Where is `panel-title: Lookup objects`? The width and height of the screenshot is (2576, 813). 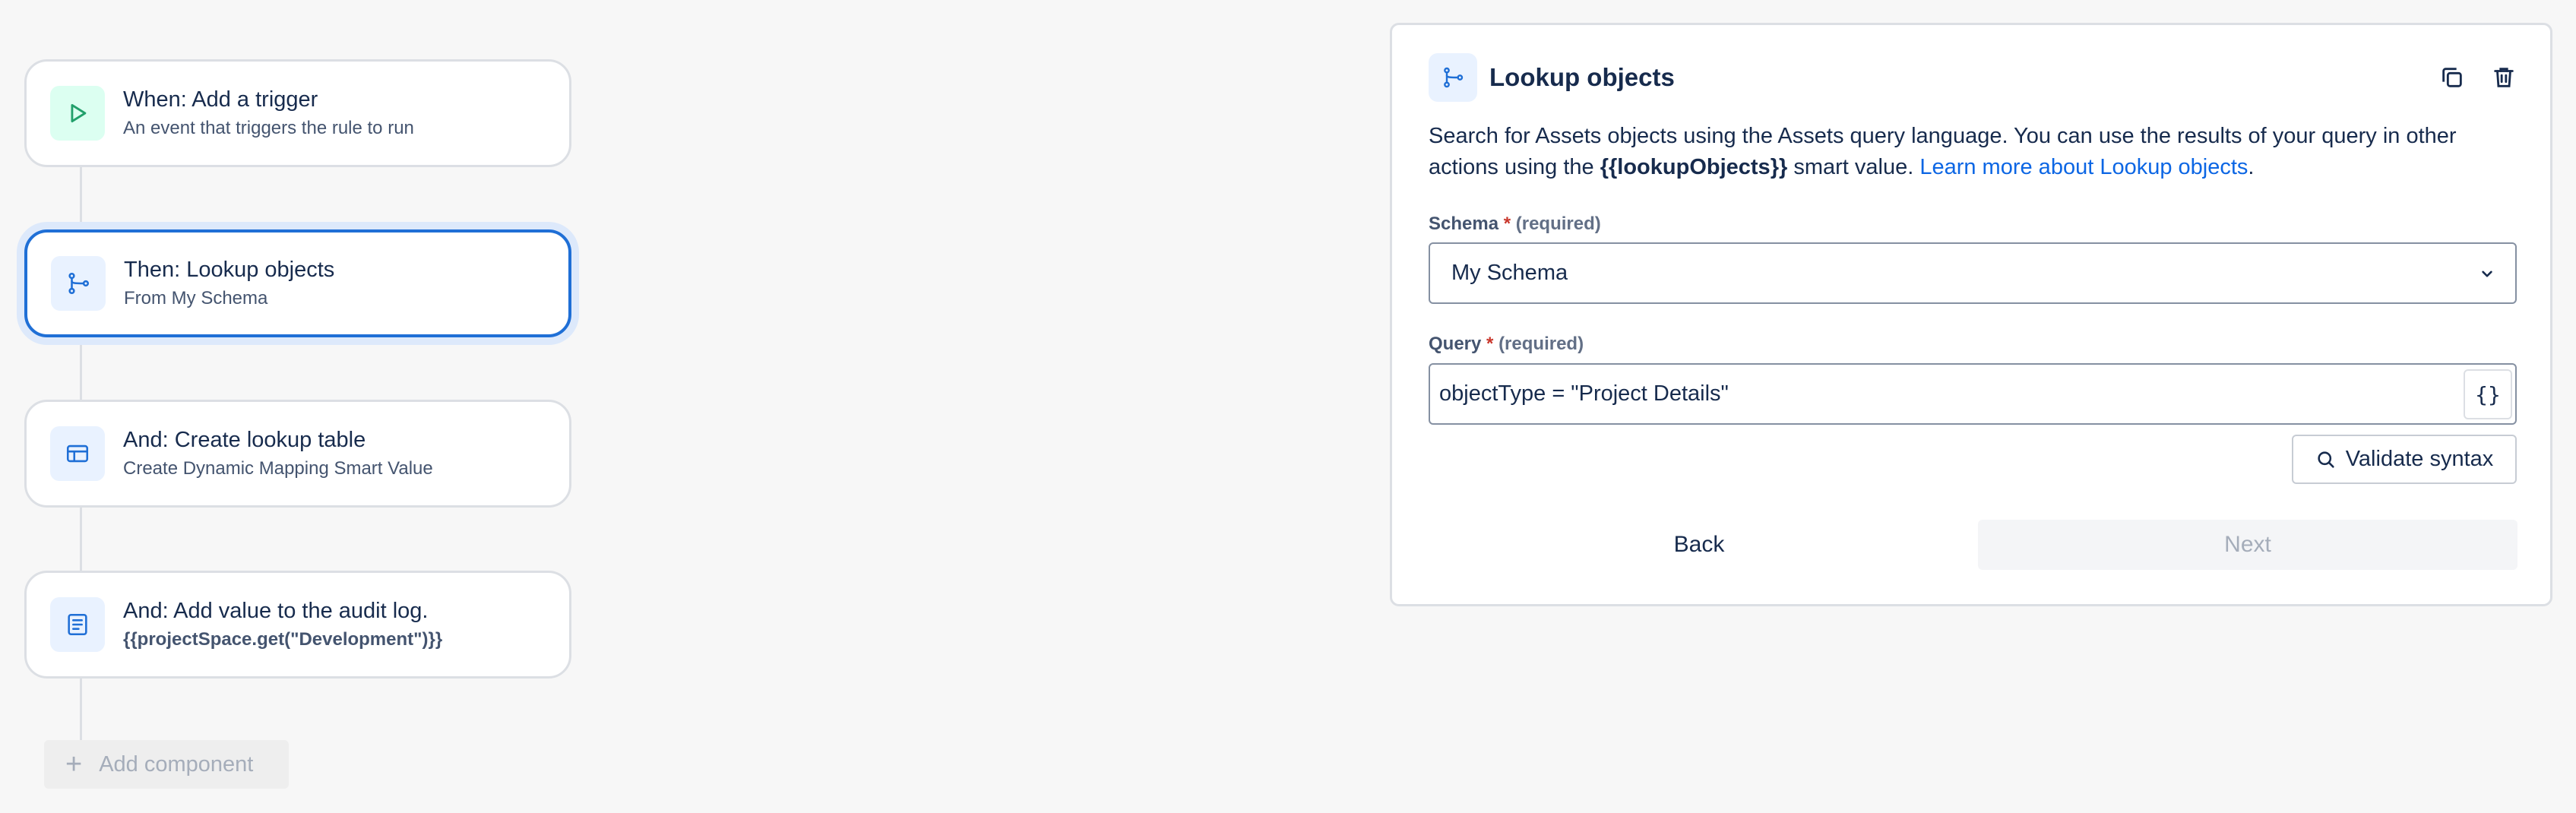
panel-title: Lookup objects is located at coordinates (1582, 77).